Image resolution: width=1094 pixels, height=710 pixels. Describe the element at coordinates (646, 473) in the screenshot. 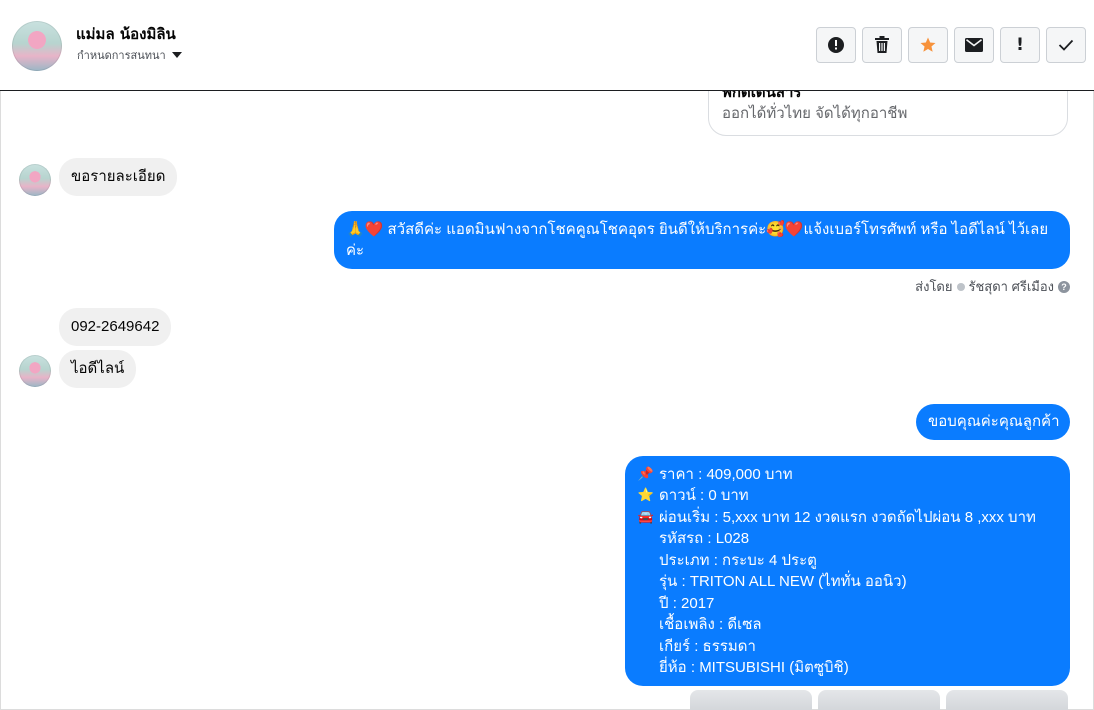

I see `detail-emoji-icon: 📌` at that location.